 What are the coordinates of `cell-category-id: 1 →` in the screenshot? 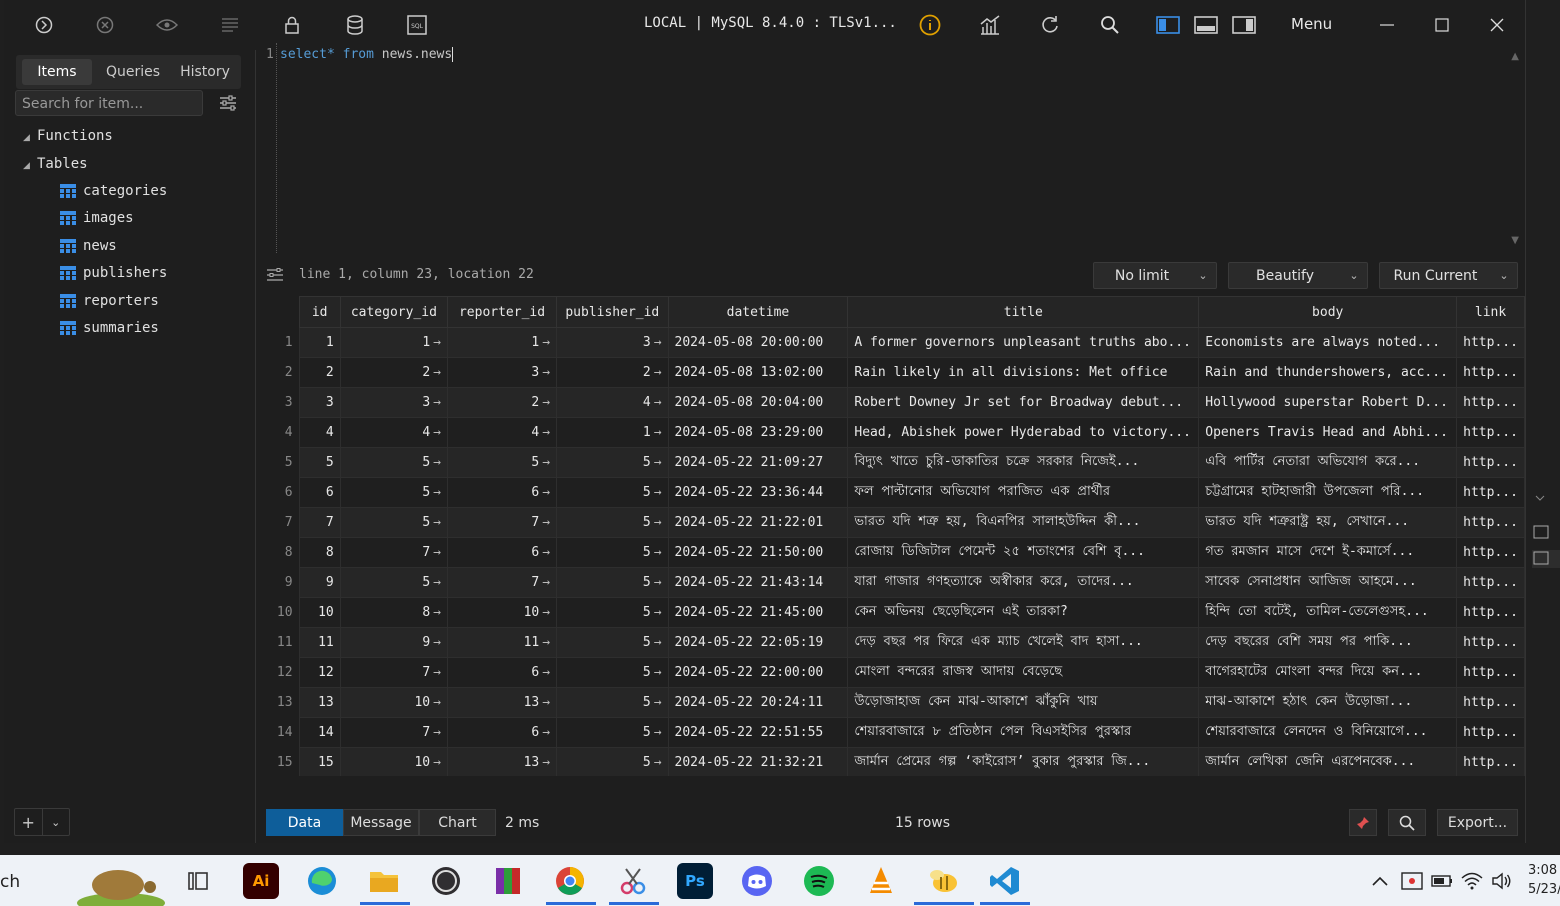 It's located at (393, 342).